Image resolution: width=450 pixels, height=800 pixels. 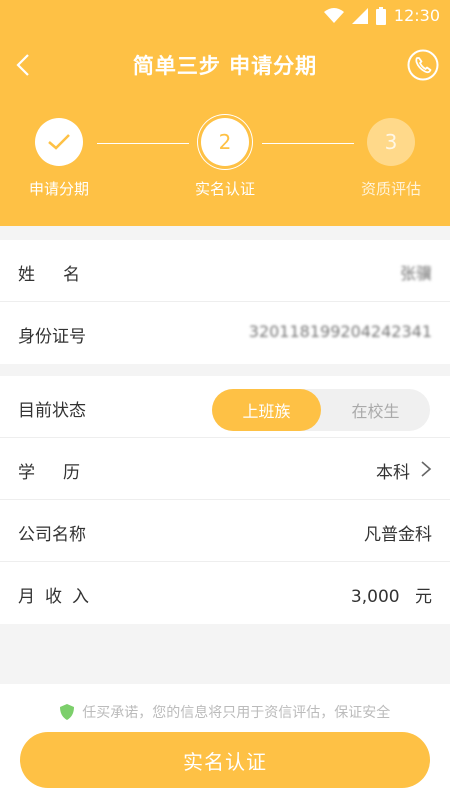 I want to click on status-time: 12:30, so click(x=416, y=15).